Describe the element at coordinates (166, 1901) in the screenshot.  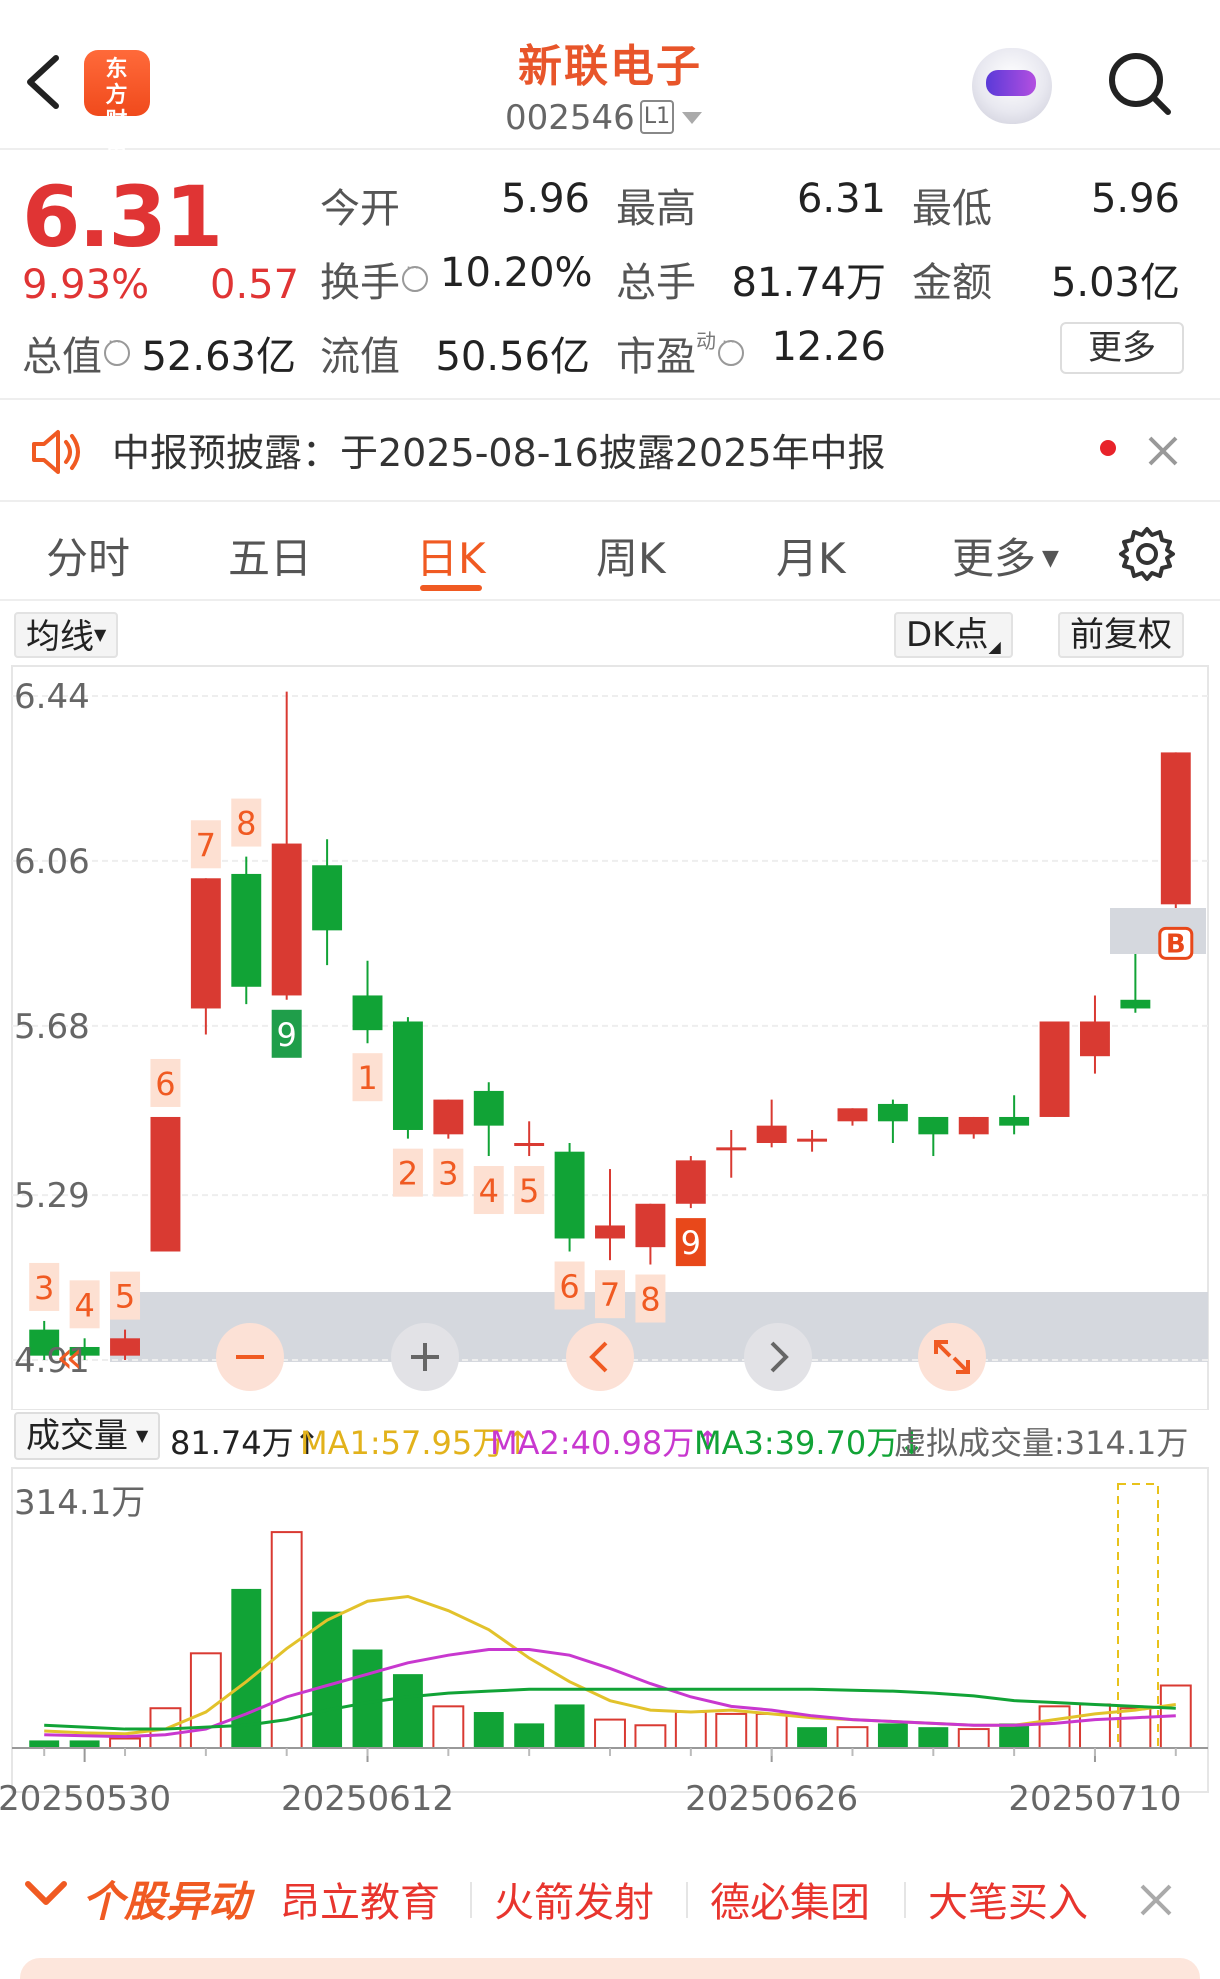
I see `stock-alert-title: 个股异动` at that location.